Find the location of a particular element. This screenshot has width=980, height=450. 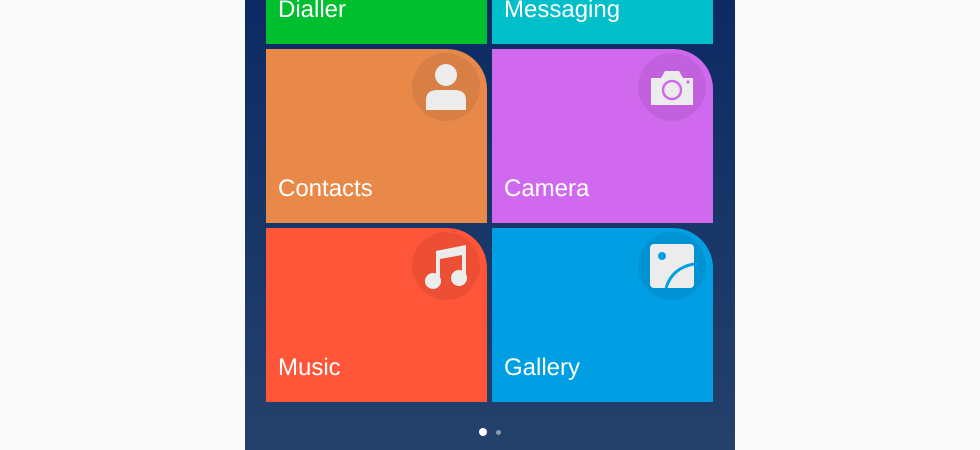

music-note-icon is located at coordinates (446, 266).